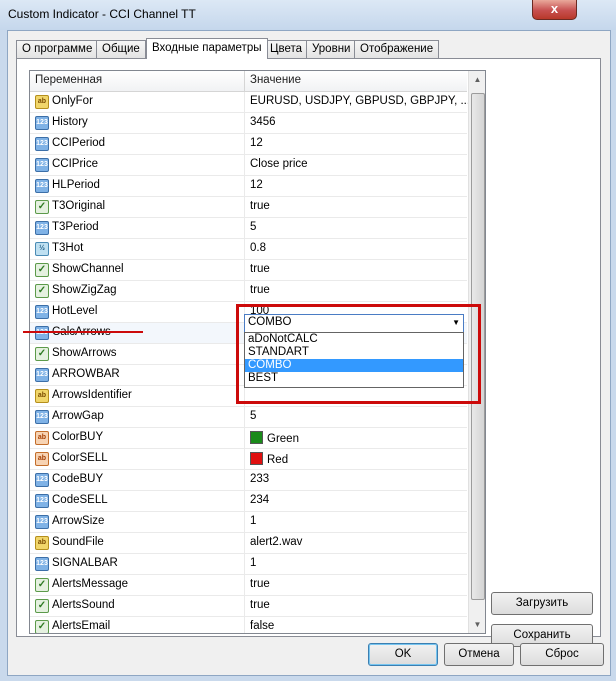 The image size is (616, 681). I want to click on param-value: Green, so click(274, 438).